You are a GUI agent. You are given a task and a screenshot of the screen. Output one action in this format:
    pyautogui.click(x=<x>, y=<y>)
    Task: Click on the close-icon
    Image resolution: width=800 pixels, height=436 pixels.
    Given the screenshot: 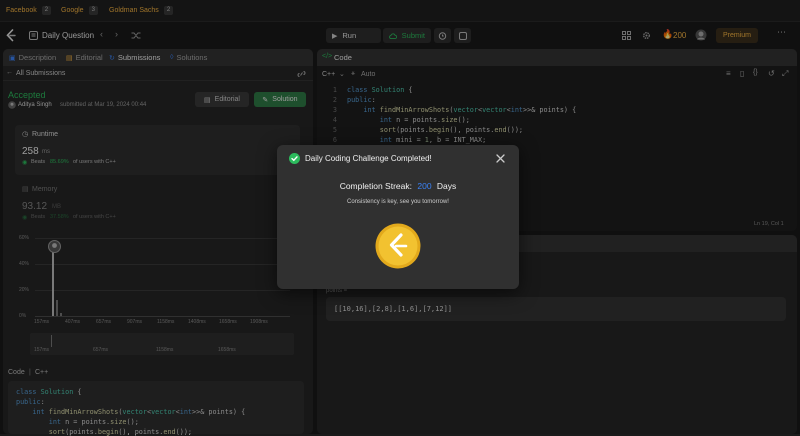 What is the action you would take?
    pyautogui.click(x=500, y=158)
    